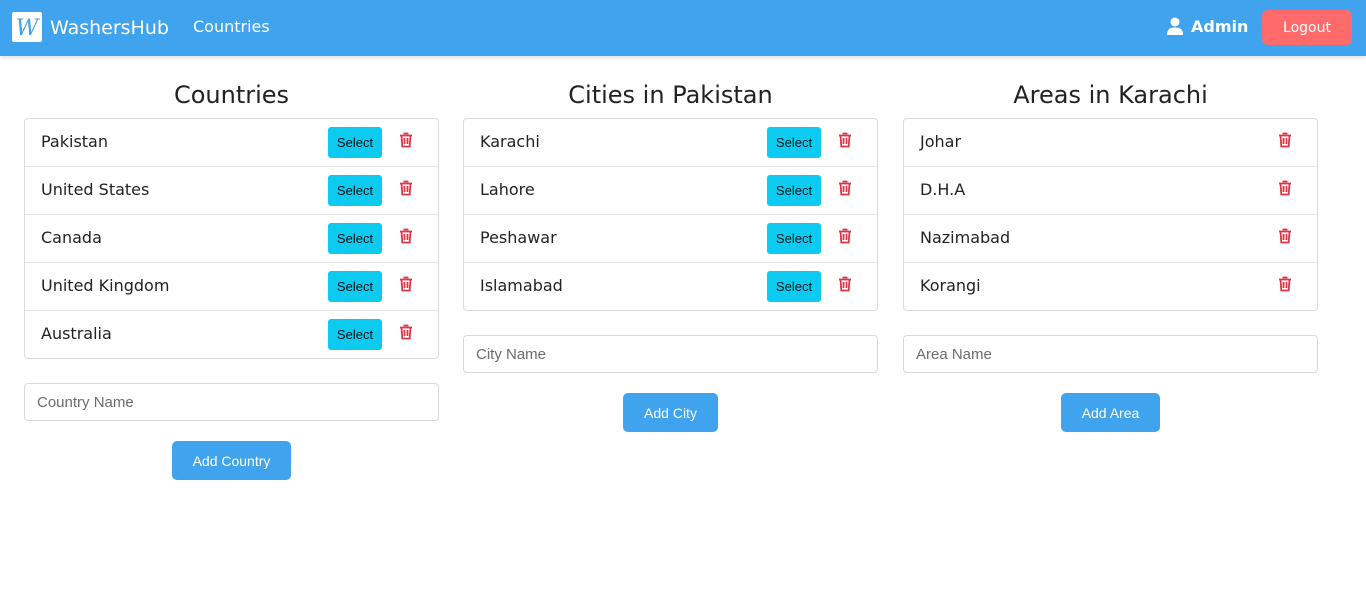 Image resolution: width=1366 pixels, height=594 pixels. What do you see at coordinates (670, 286) in the screenshot?
I see `list-item: Islamabad Select` at bounding box center [670, 286].